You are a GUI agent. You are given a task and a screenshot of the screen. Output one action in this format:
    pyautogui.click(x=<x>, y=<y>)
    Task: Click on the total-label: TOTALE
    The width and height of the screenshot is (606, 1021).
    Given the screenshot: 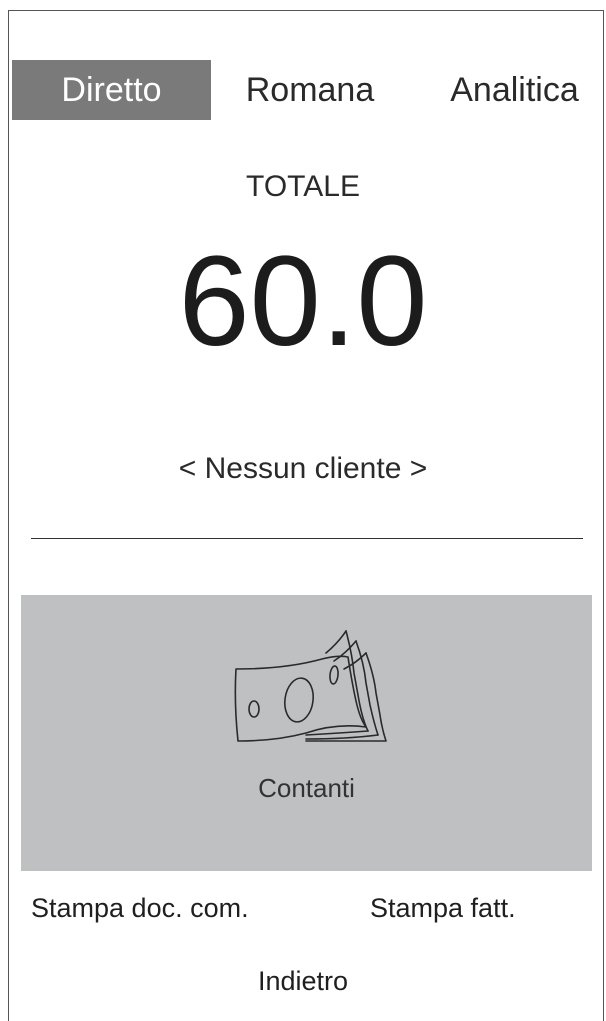 What is the action you would take?
    pyautogui.click(x=303, y=186)
    